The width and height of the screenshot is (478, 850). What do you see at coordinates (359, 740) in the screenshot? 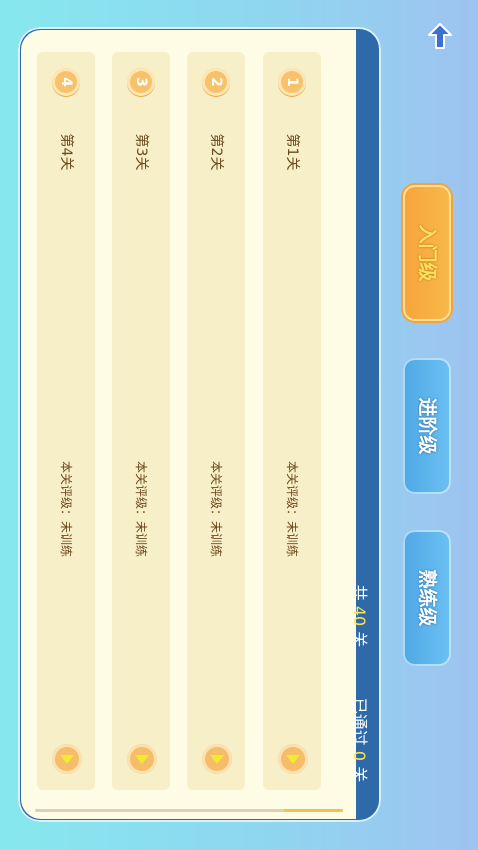
I see `passed-levels-text: 已通过 0 关` at bounding box center [359, 740].